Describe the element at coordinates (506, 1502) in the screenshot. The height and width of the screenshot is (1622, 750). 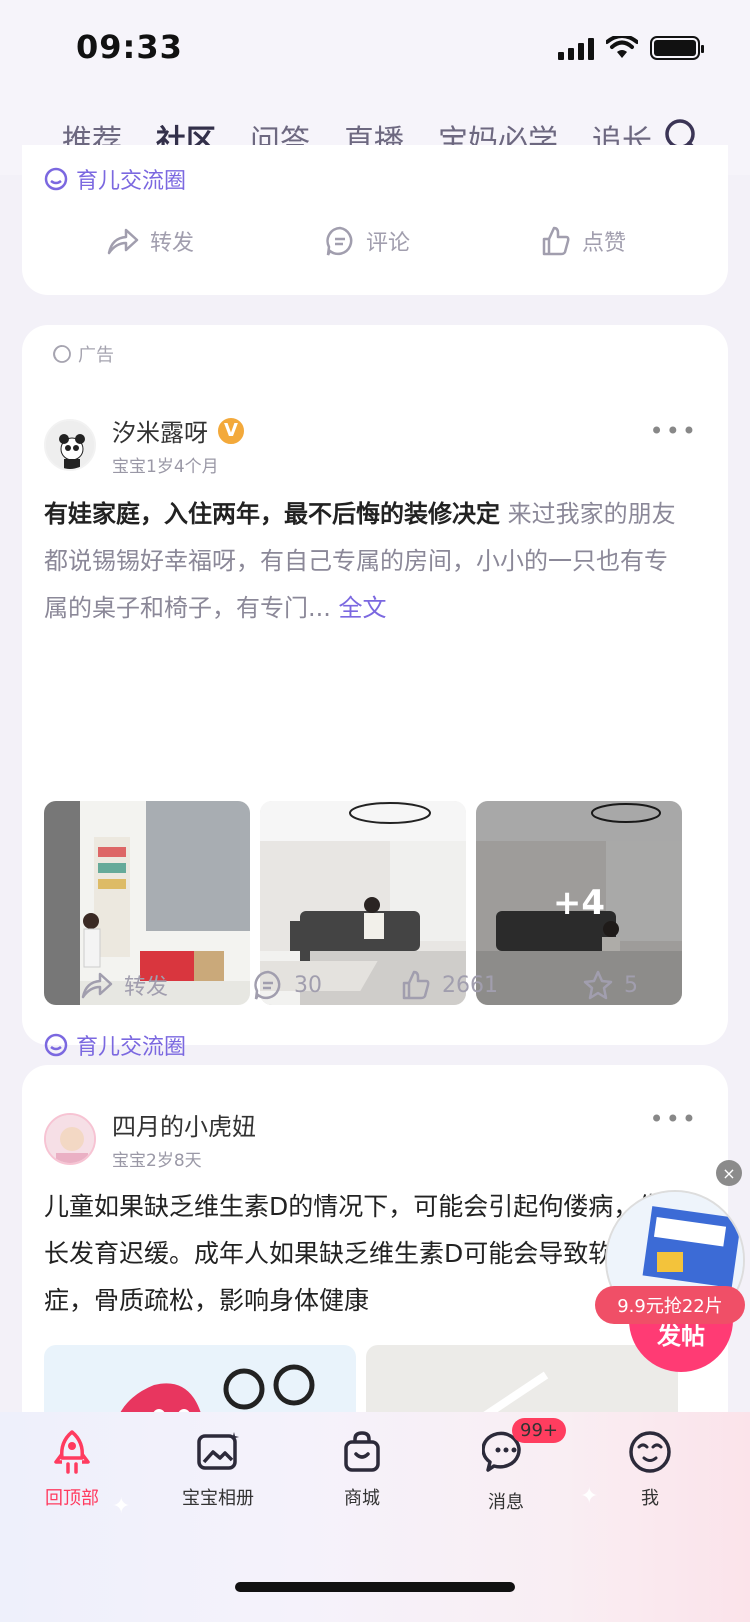
I see `tab-label: 消息` at that location.